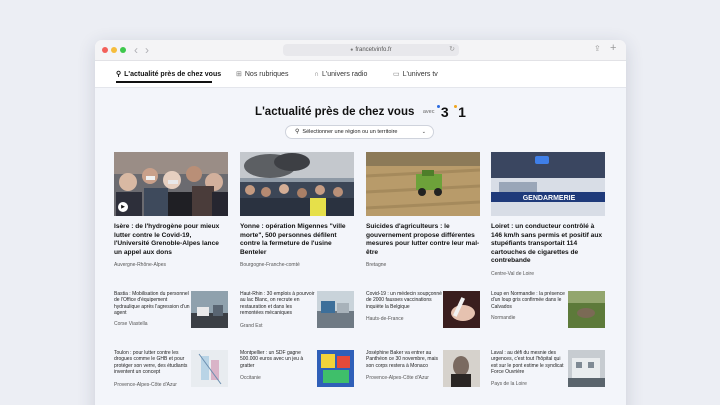 Image resolution: width=720 pixels, height=405 pixels. What do you see at coordinates (136, 50) in the screenshot?
I see `back-icon: ‹` at bounding box center [136, 50].